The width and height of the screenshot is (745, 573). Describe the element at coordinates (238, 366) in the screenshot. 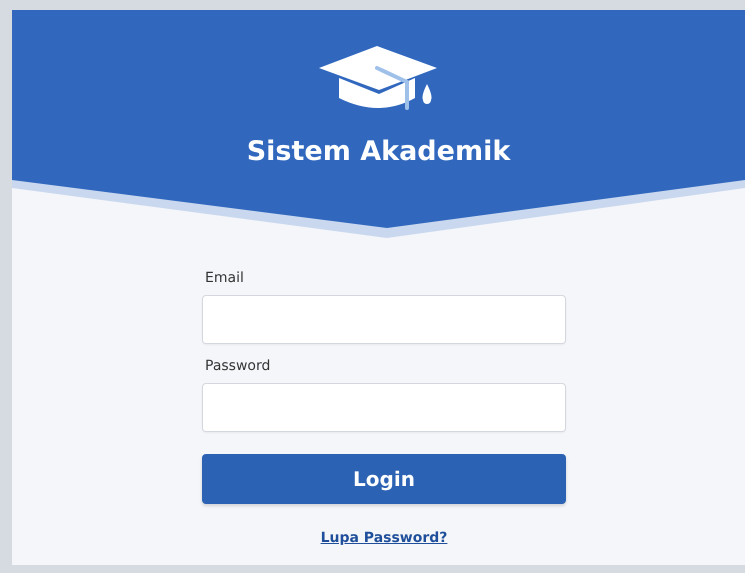

I see `field-label: Password` at that location.